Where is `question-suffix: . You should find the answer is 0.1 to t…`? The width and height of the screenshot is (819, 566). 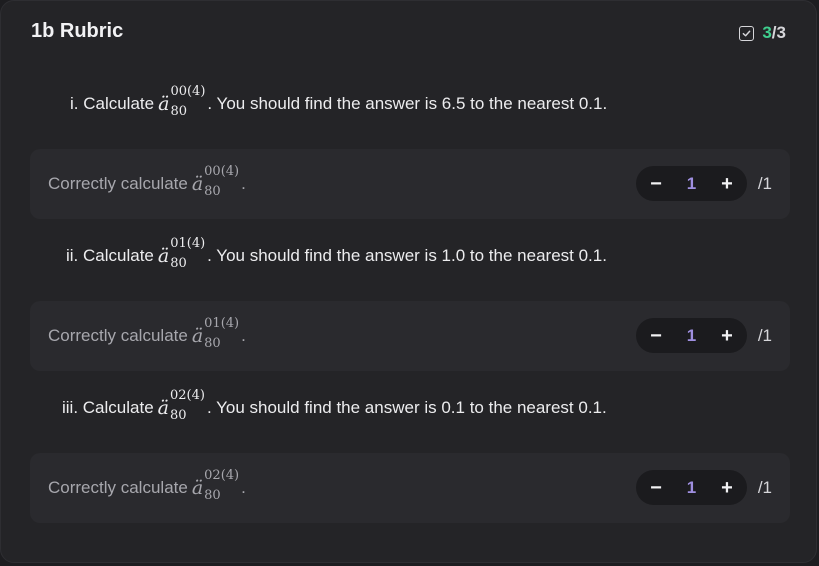 question-suffix: . You should find the answer is 0.1 to t… is located at coordinates (406, 407).